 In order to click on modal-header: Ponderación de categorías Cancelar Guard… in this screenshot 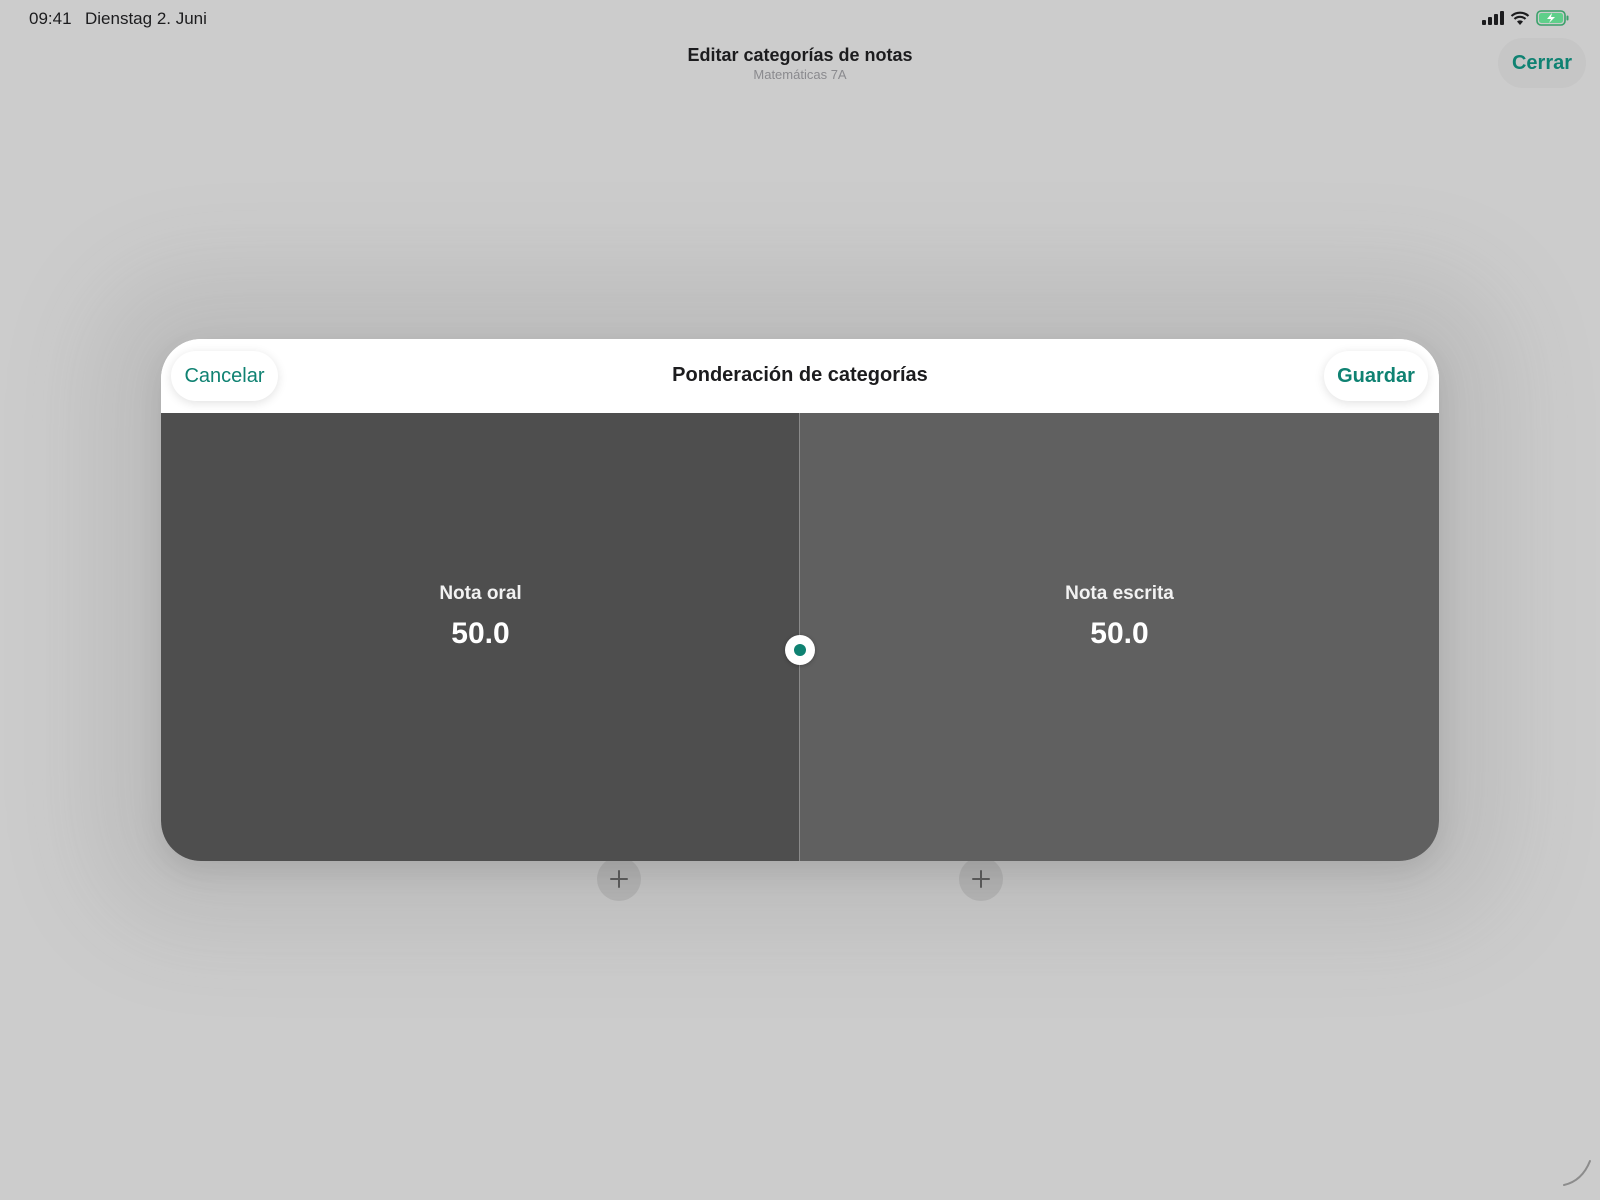, I will do `click(800, 376)`.